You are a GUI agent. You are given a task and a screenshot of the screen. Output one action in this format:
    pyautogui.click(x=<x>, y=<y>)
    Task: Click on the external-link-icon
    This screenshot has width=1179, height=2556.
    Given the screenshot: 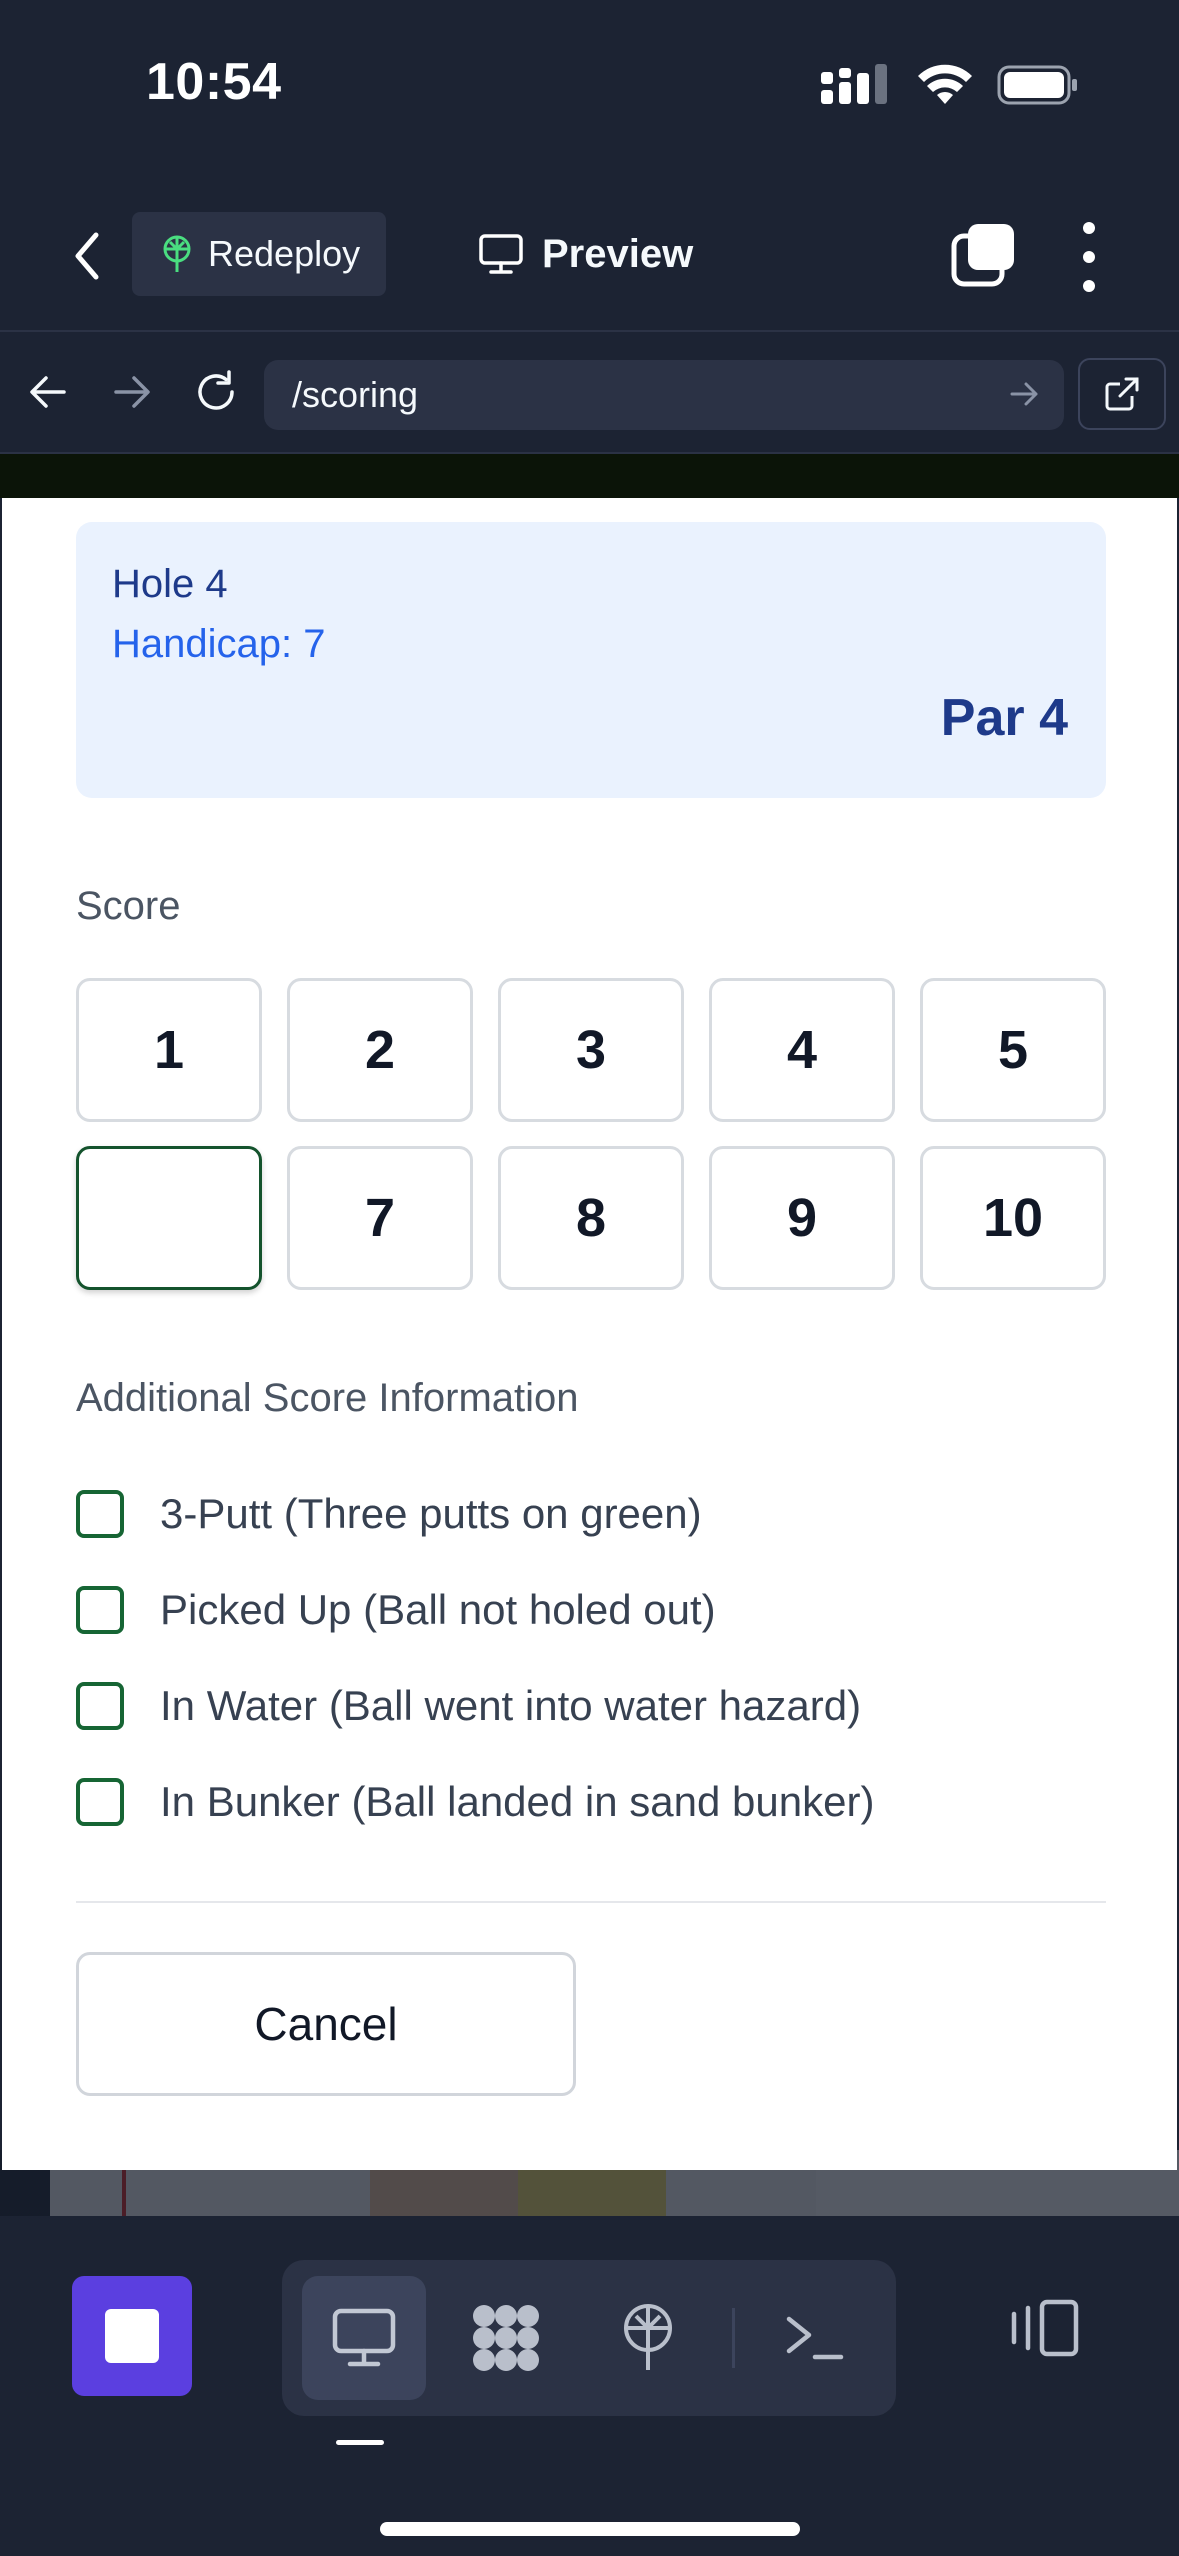 What is the action you would take?
    pyautogui.click(x=1122, y=394)
    